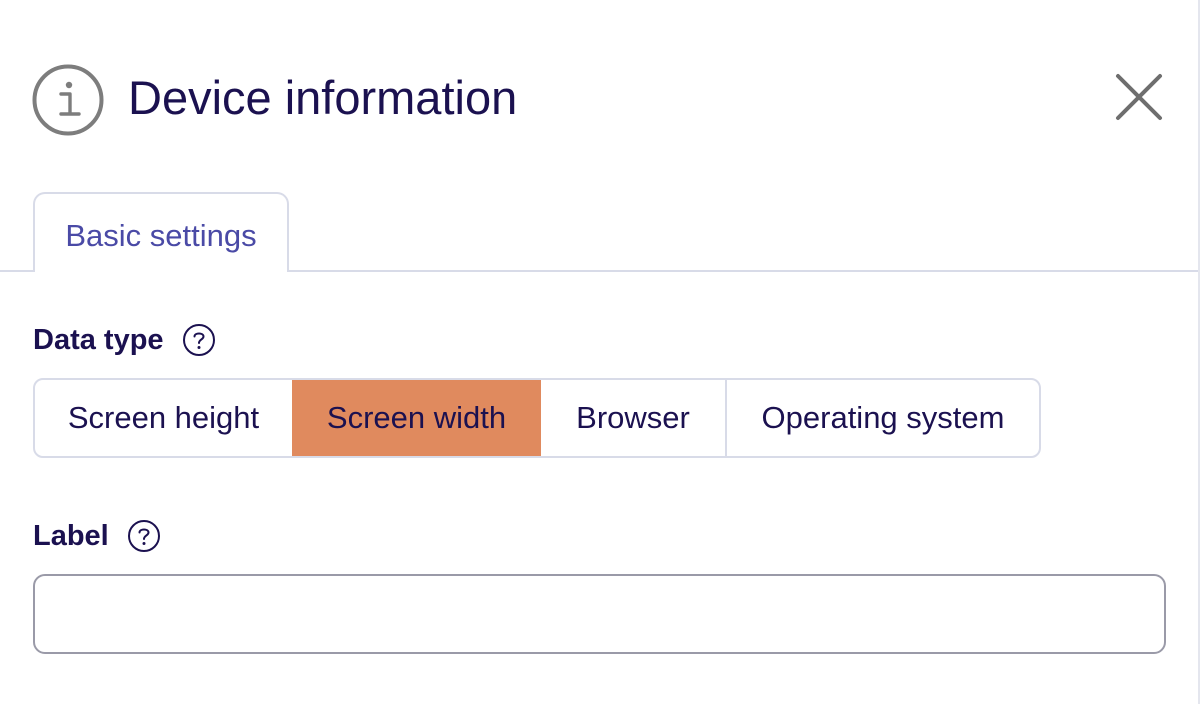 Image resolution: width=1200 pixels, height=704 pixels. I want to click on option-label: Screen width, so click(416, 417).